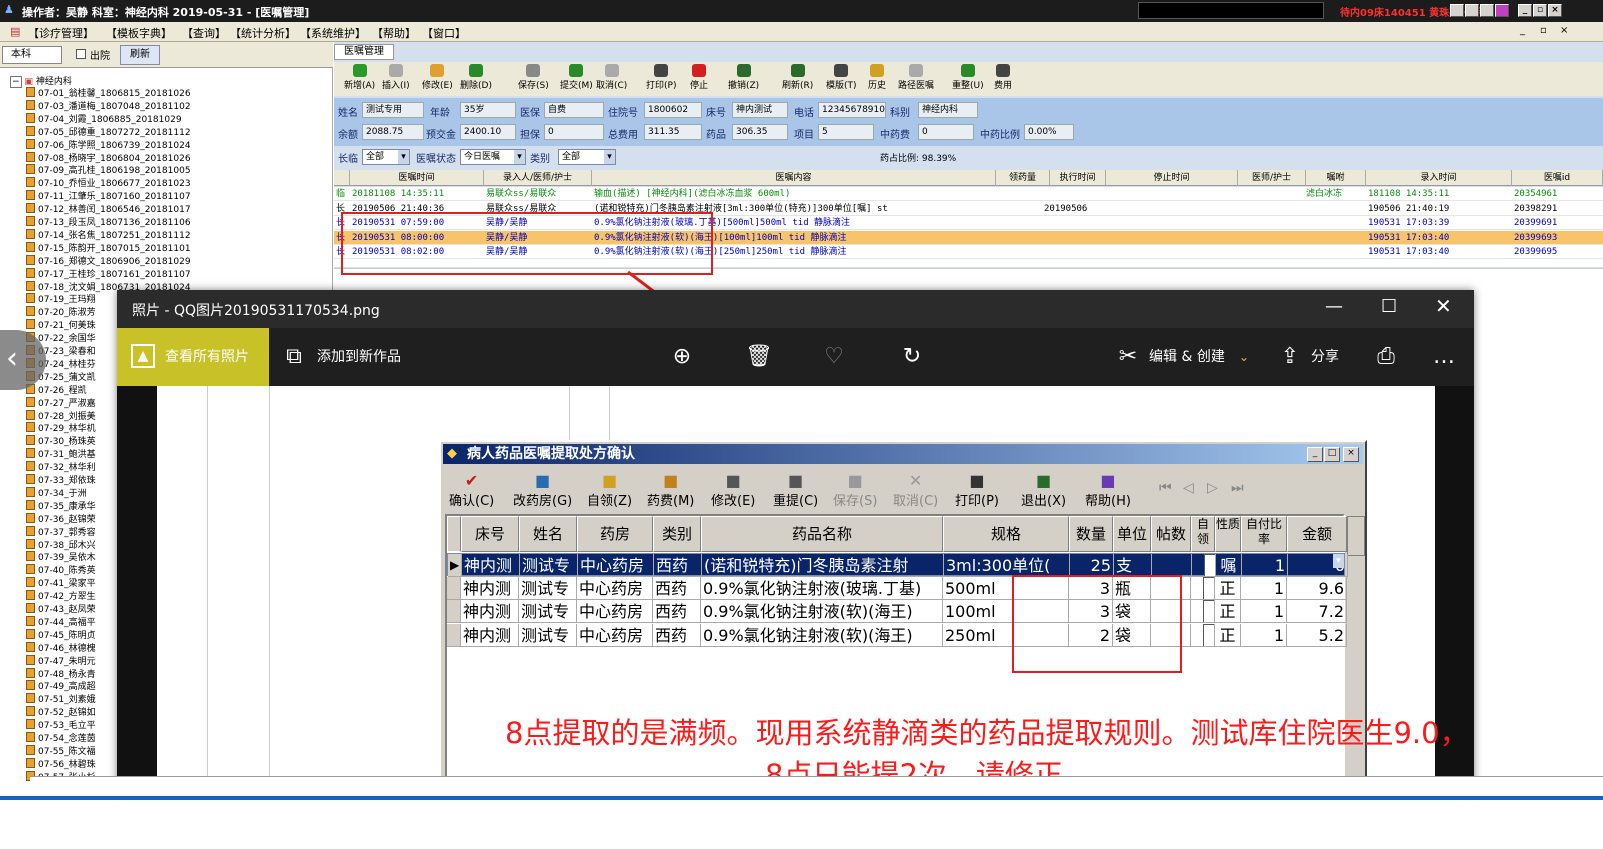  What do you see at coordinates (1043, 491) in the screenshot?
I see `dialog-toolbar-button-9: ■ 退出(X)` at bounding box center [1043, 491].